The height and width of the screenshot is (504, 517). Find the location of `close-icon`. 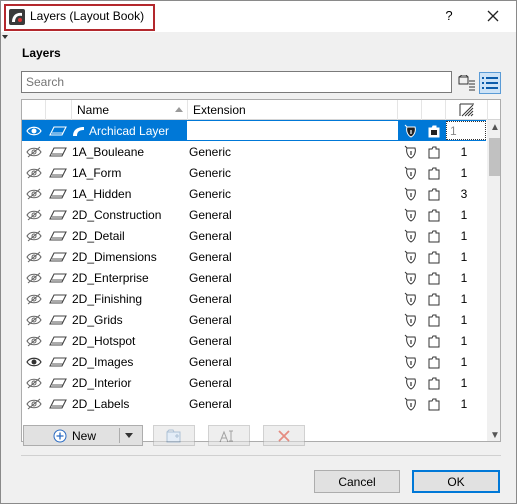

close-icon is located at coordinates (493, 16).